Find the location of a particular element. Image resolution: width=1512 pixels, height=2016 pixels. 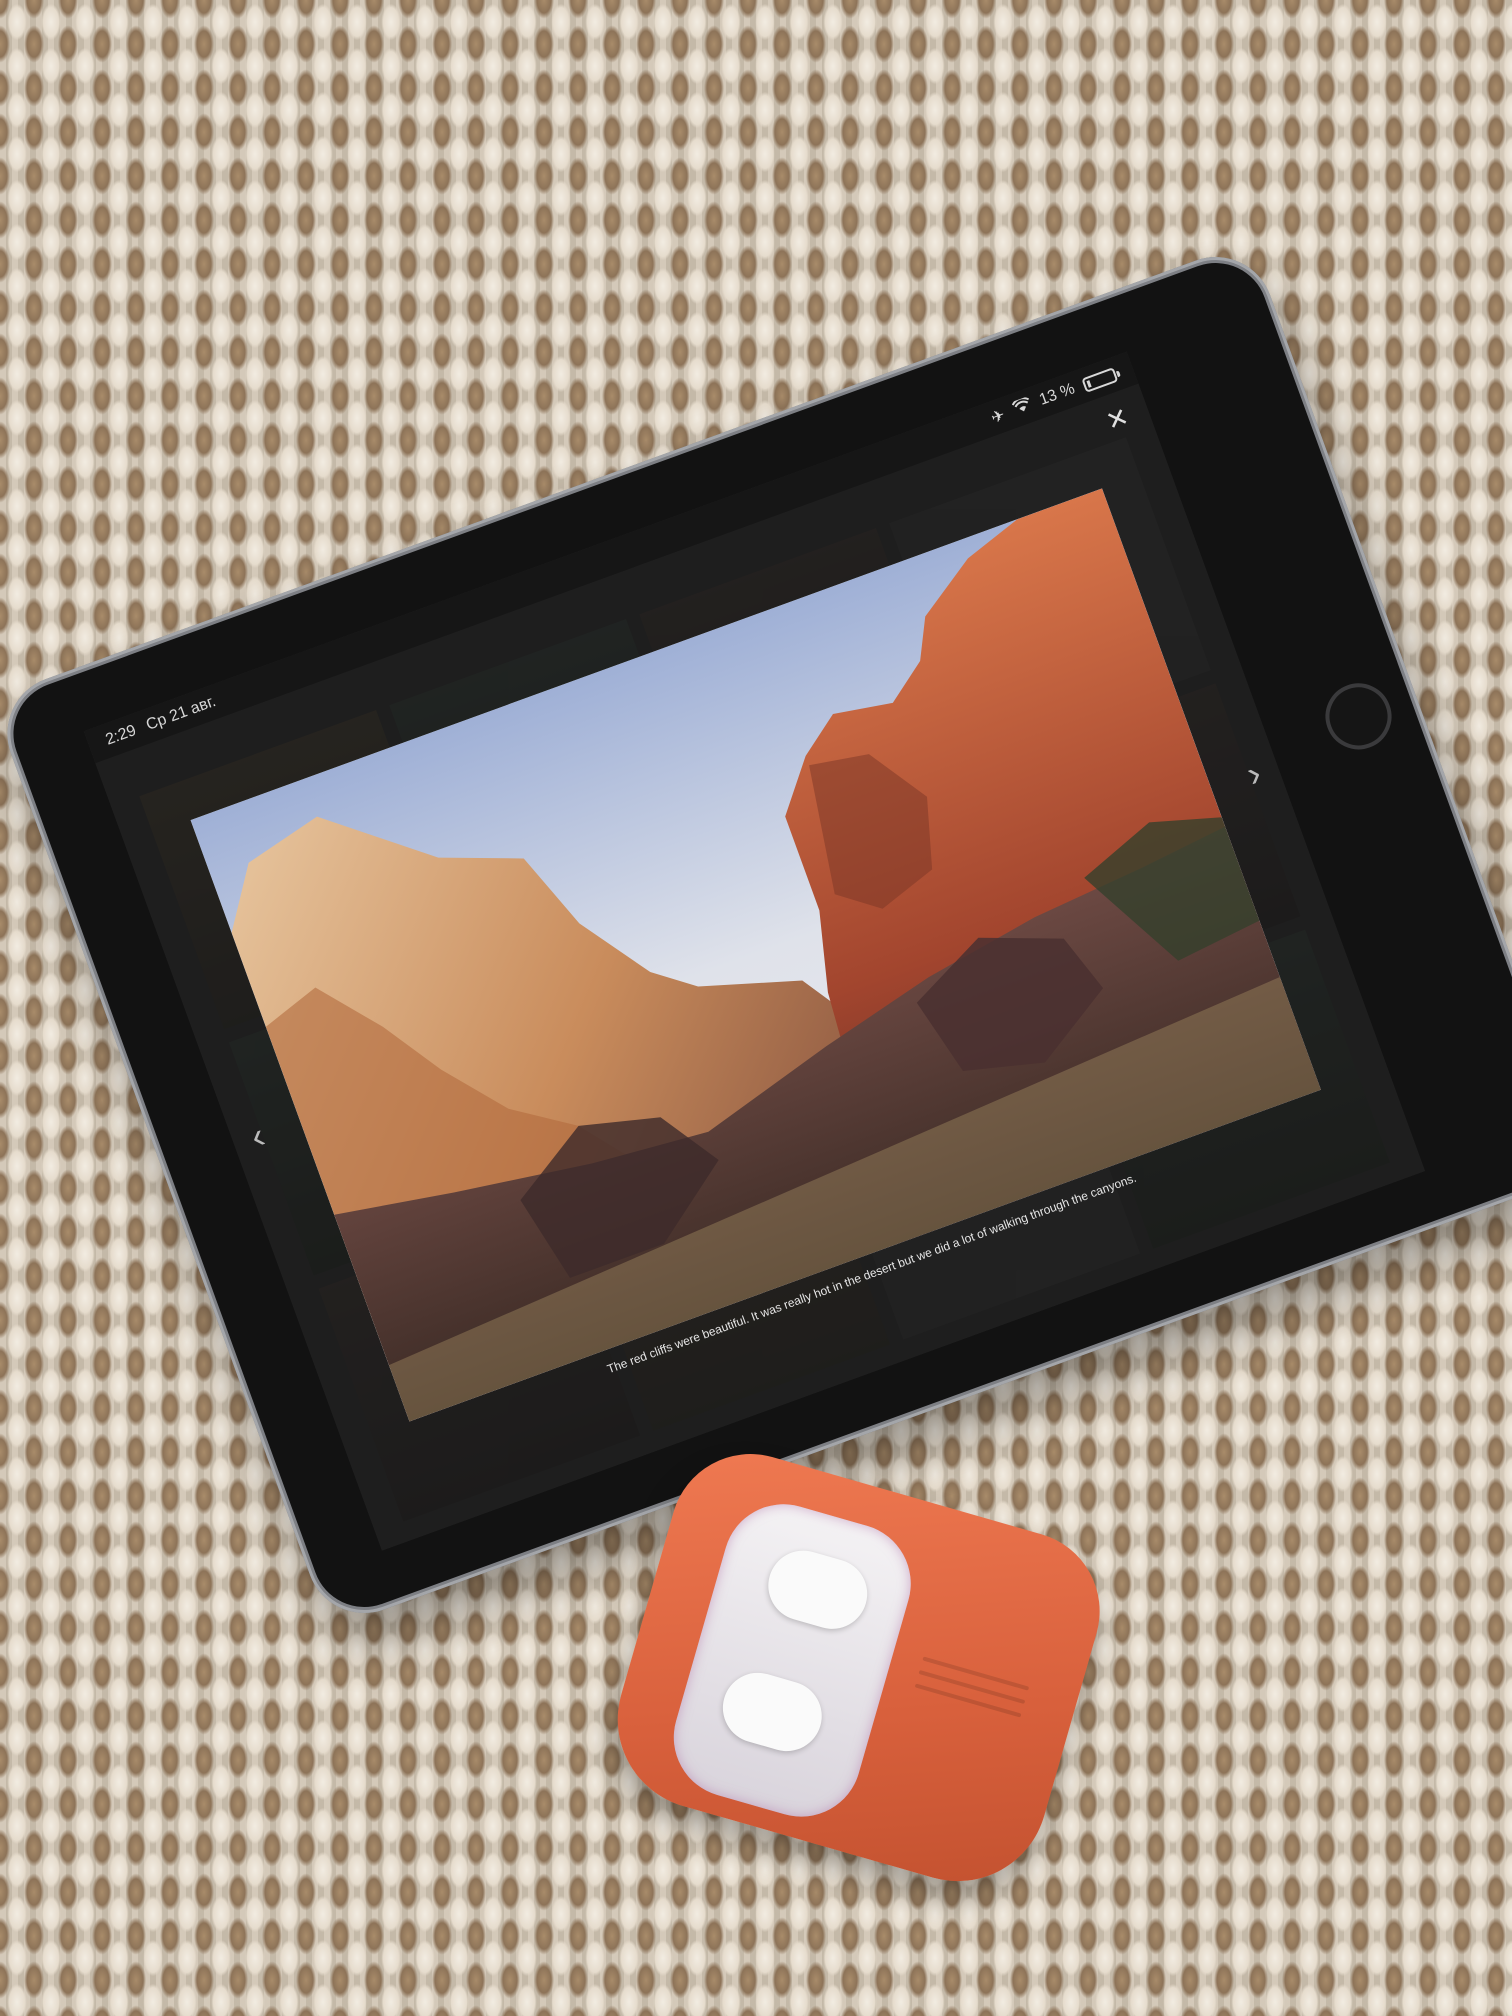

status-time: 2:29 is located at coordinates (121, 735).